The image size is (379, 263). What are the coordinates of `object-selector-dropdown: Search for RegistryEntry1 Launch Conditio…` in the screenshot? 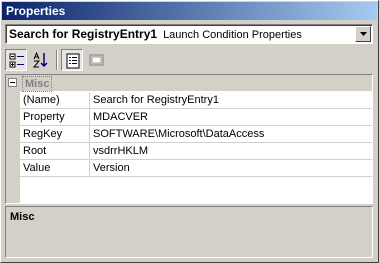 It's located at (189, 34).